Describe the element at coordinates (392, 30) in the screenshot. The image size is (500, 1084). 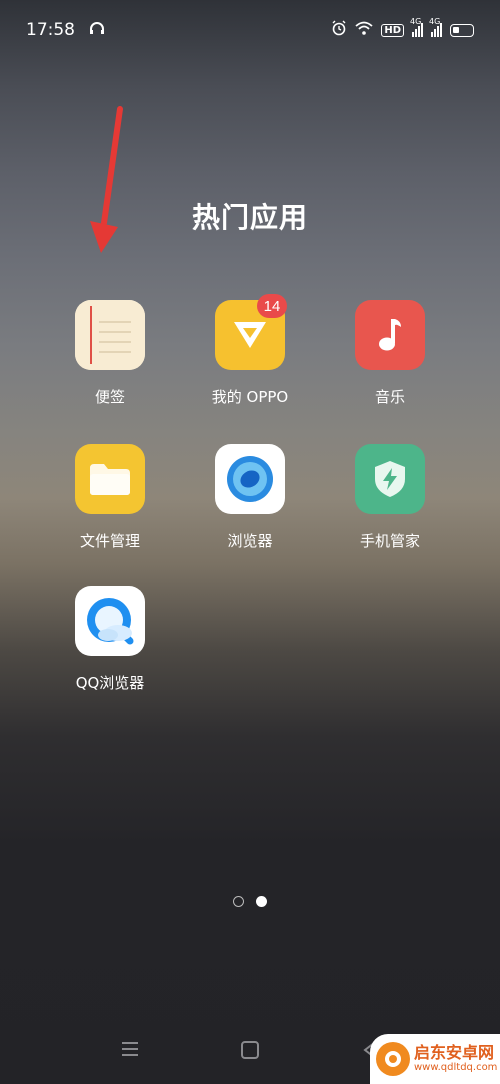
I see `hd-icon: HD` at that location.